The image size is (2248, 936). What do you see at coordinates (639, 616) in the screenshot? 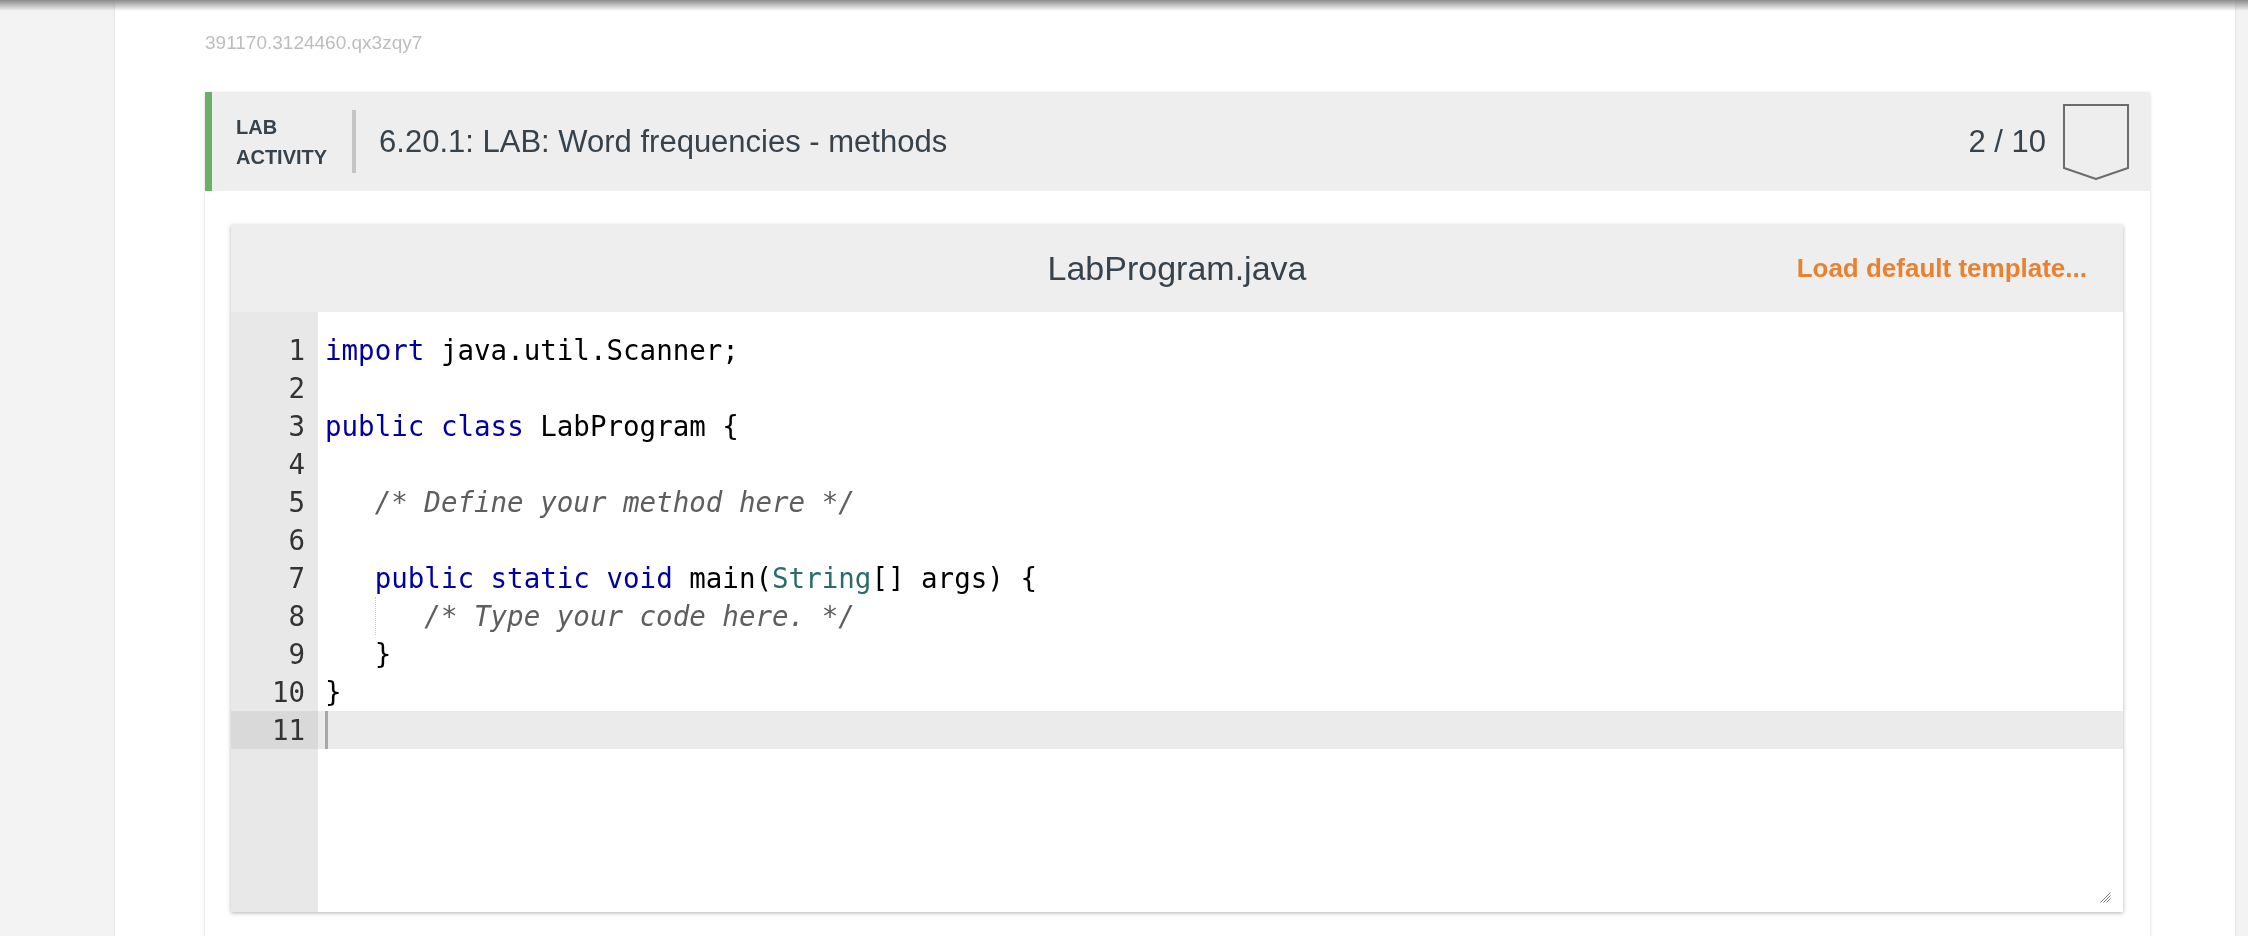
I see `code-line: /* Type your code here. */` at bounding box center [639, 616].